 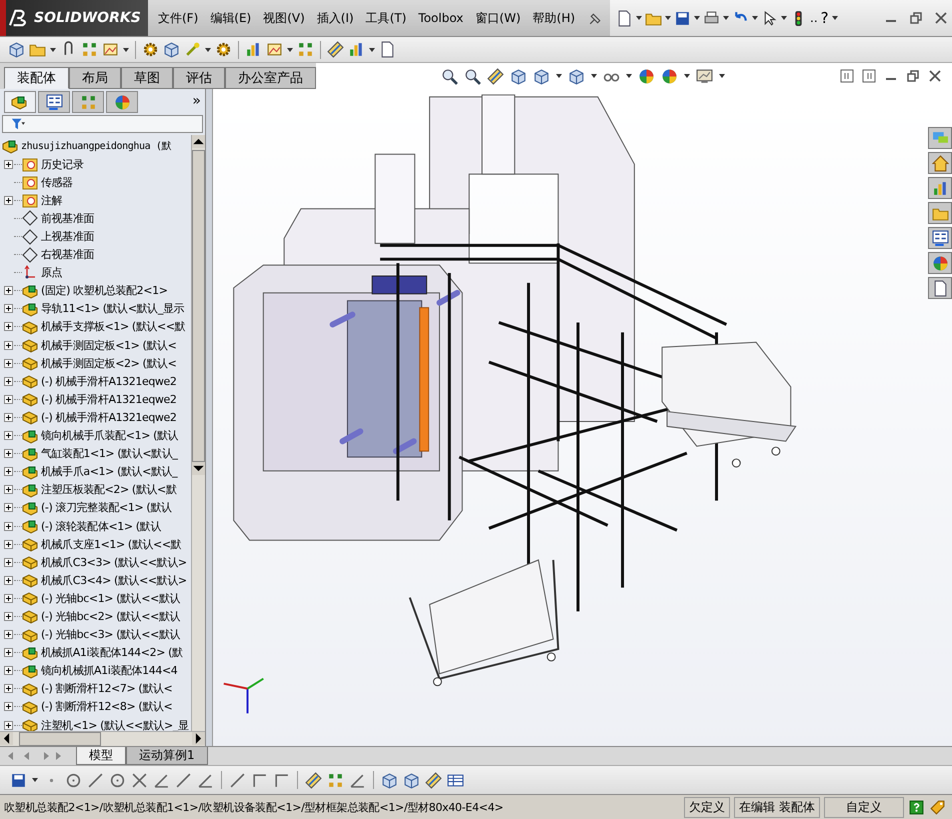 I want to click on tree-item: 原点, so click(x=51, y=272).